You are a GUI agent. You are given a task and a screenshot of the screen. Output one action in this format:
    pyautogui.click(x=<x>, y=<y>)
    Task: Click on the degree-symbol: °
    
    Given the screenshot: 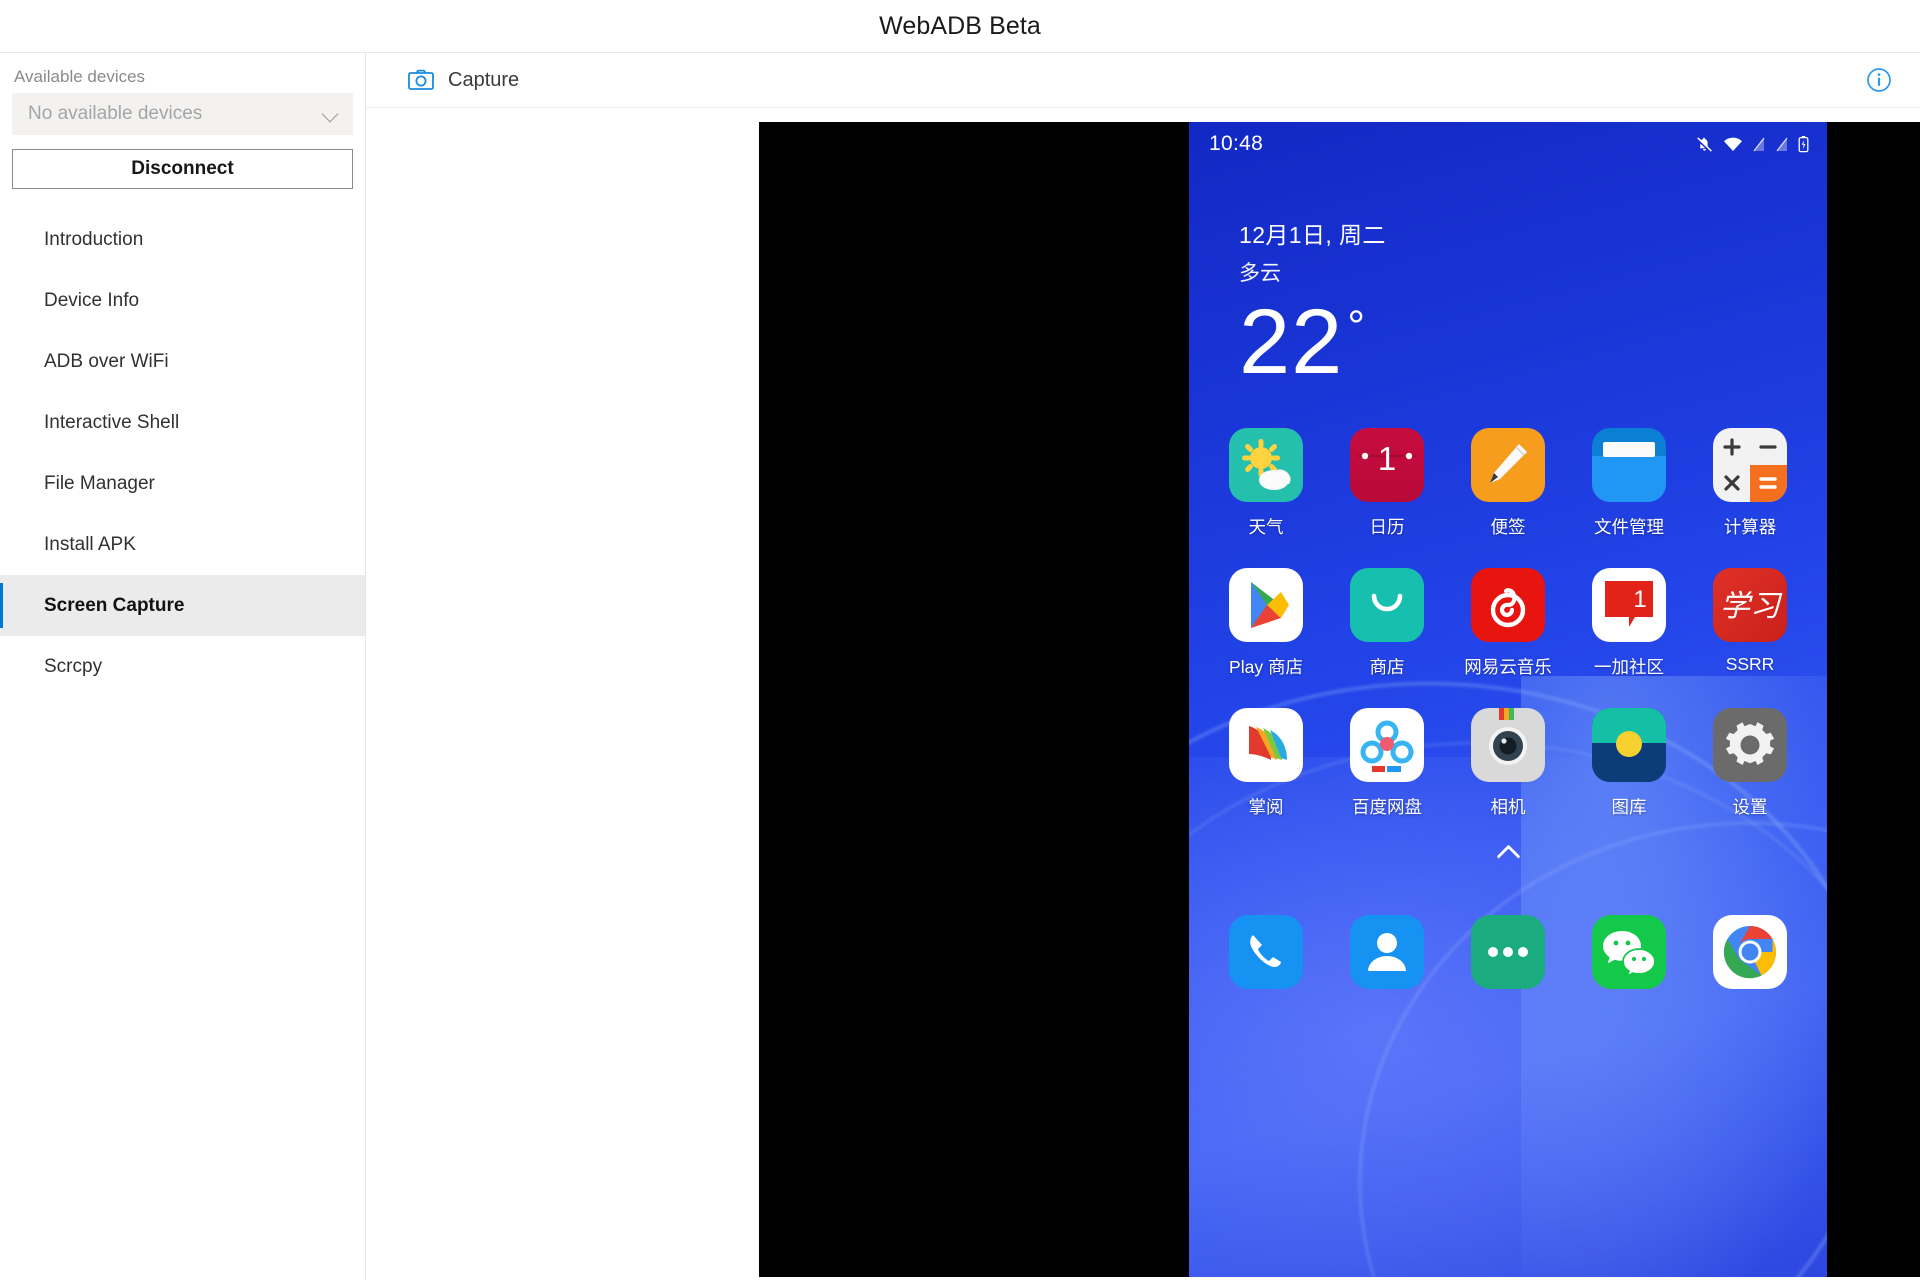 What is the action you would take?
    pyautogui.click(x=1356, y=327)
    